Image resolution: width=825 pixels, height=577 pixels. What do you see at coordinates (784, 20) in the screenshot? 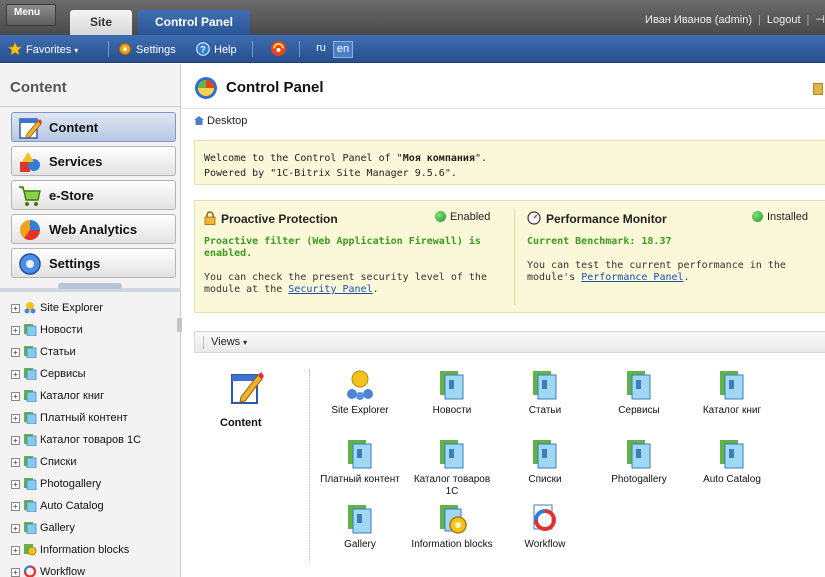
I see `logout-link: Logout` at bounding box center [784, 20].